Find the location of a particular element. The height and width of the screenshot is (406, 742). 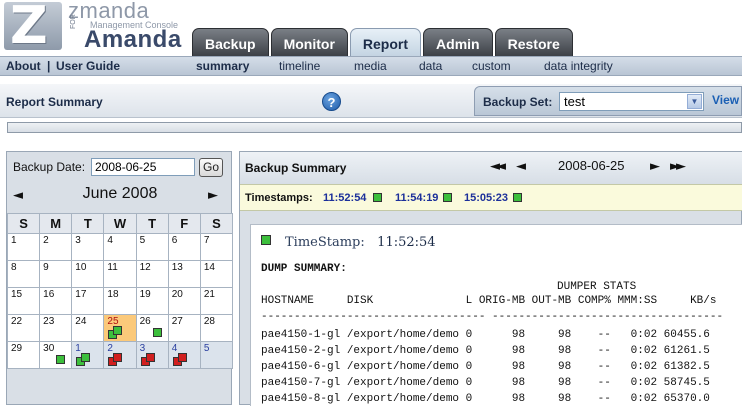

calendar-week: 1 2 3 4 5 6 7 is located at coordinates (120, 247).